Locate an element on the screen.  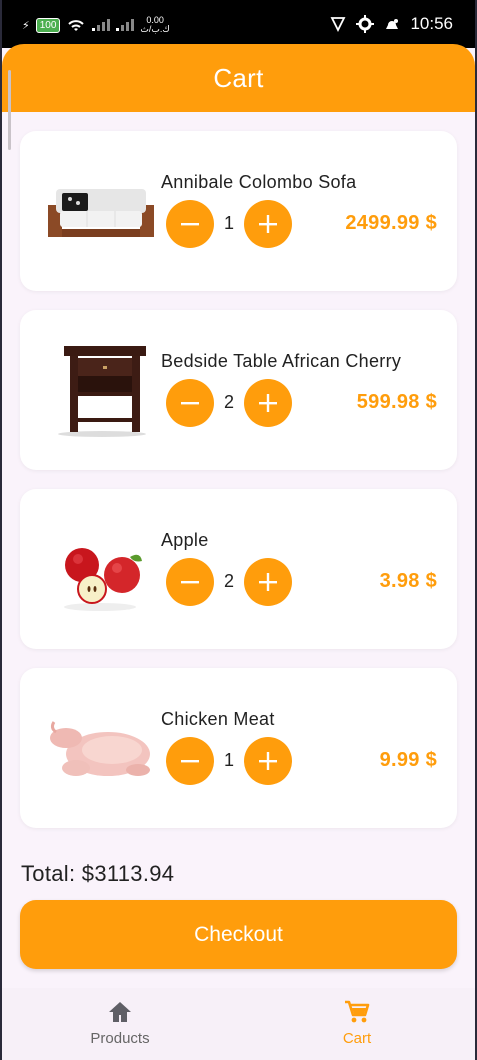
cart-total: Total: $3113.94 is located at coordinates (98, 873).